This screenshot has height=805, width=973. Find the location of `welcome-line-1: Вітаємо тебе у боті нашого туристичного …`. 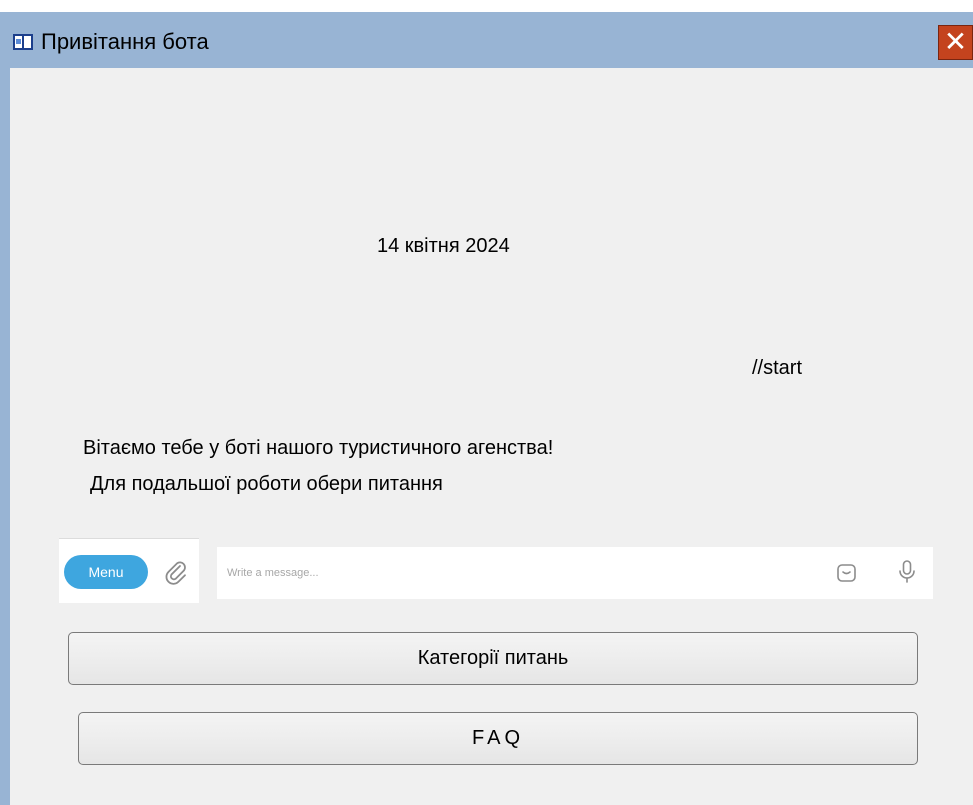

welcome-line-1: Вітаємо тебе у боті нашого туристичного … is located at coordinates (318, 448).